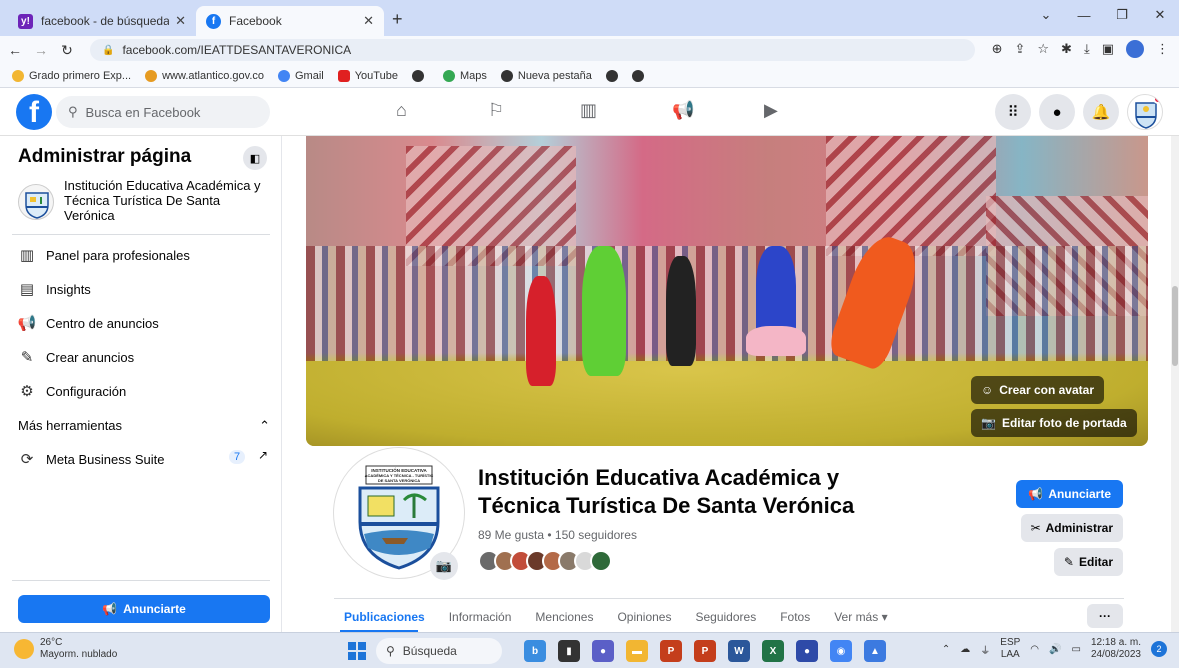 This screenshot has height=668, width=1179. What do you see at coordinates (401, 110) in the screenshot?
I see `home-icon: ⌂` at bounding box center [401, 110].